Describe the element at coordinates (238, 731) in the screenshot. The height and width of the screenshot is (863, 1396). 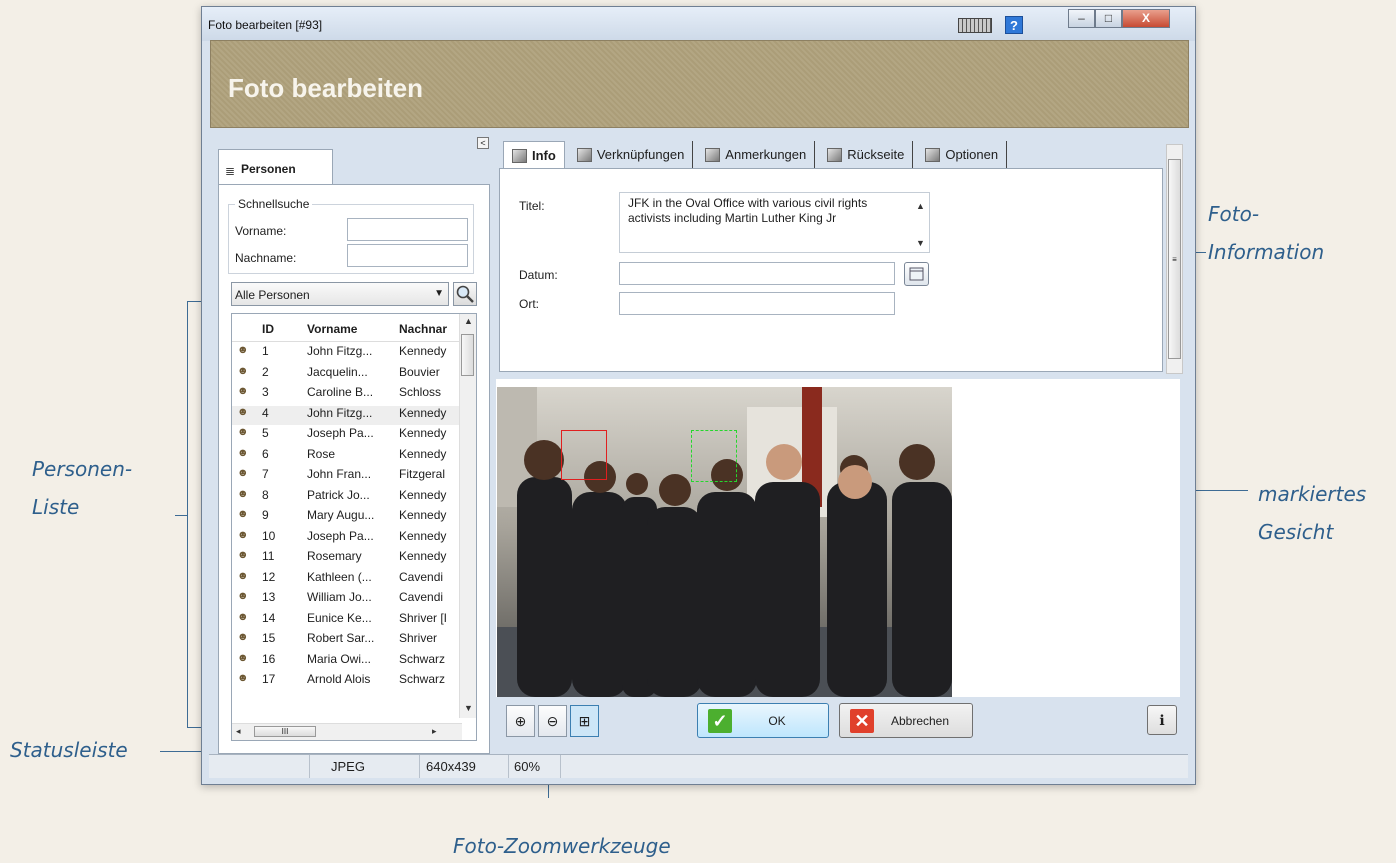
I see `scroll-left-icon: ◂` at that location.